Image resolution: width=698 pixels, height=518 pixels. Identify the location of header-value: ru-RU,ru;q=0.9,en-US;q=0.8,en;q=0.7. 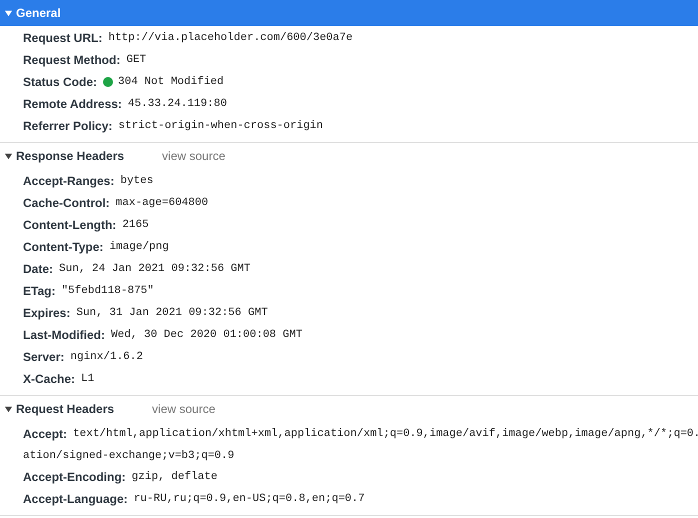
(249, 499).